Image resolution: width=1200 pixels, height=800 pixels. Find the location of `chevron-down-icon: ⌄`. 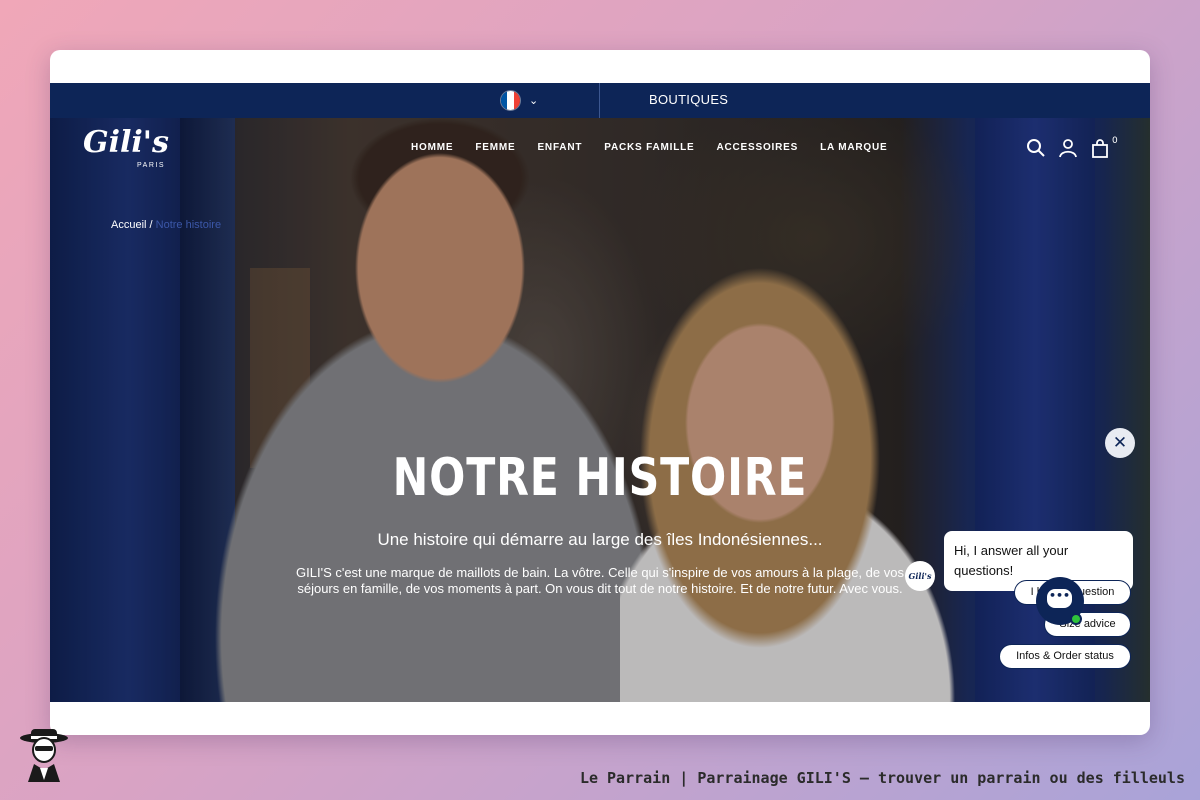

chevron-down-icon: ⌄ is located at coordinates (534, 100).